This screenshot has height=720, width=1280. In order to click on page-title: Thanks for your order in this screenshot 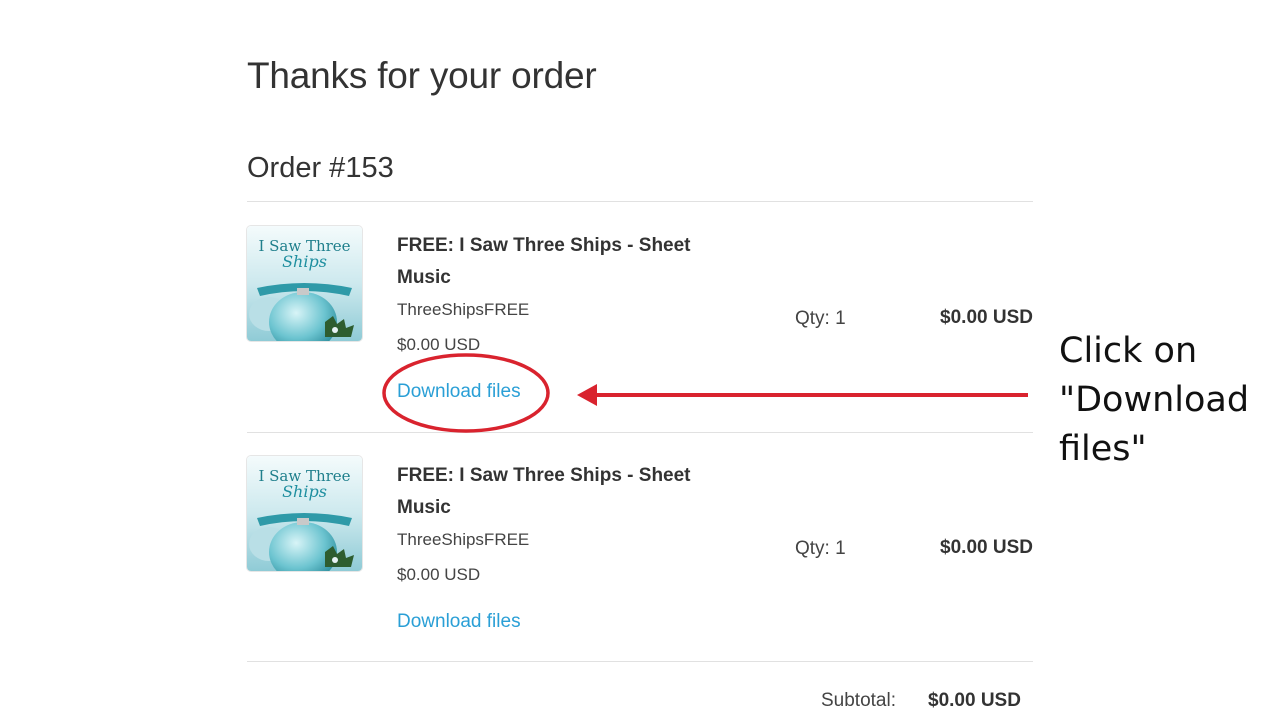, I will do `click(422, 75)`.